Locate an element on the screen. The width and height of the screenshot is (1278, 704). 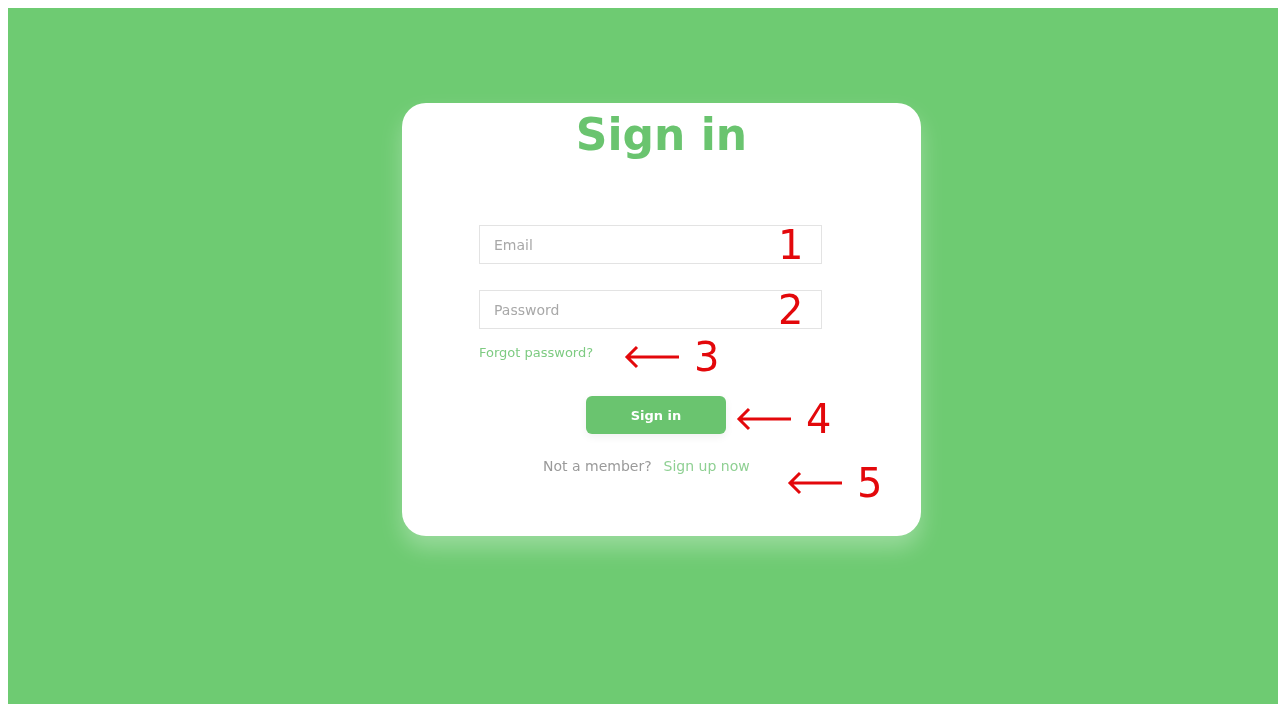
annotation-number: 2 is located at coordinates (791, 310).